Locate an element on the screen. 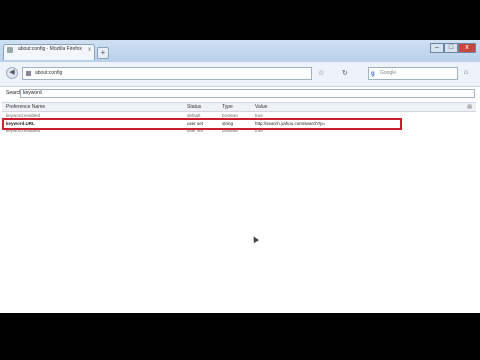 The height and width of the screenshot is (360, 480). site-identity-icon is located at coordinates (28, 73).